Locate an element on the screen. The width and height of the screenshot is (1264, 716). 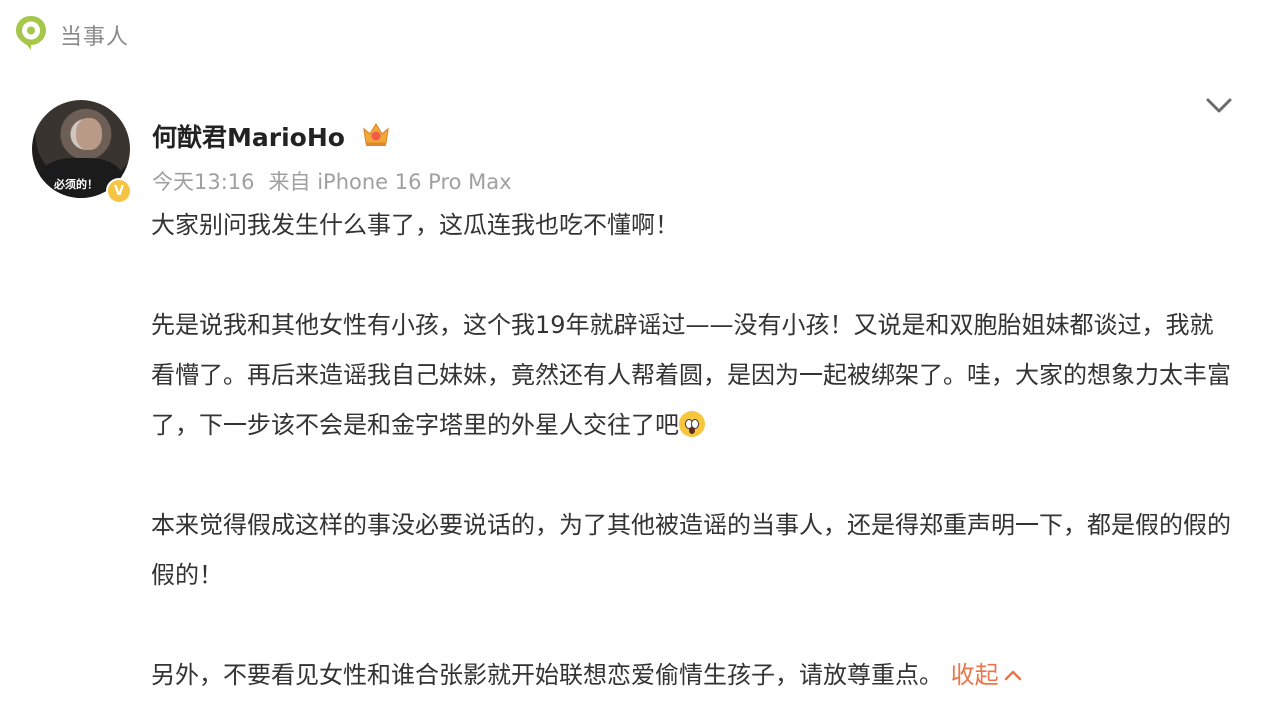
author-row: 何猷君MarioHo is located at coordinates (271, 136).